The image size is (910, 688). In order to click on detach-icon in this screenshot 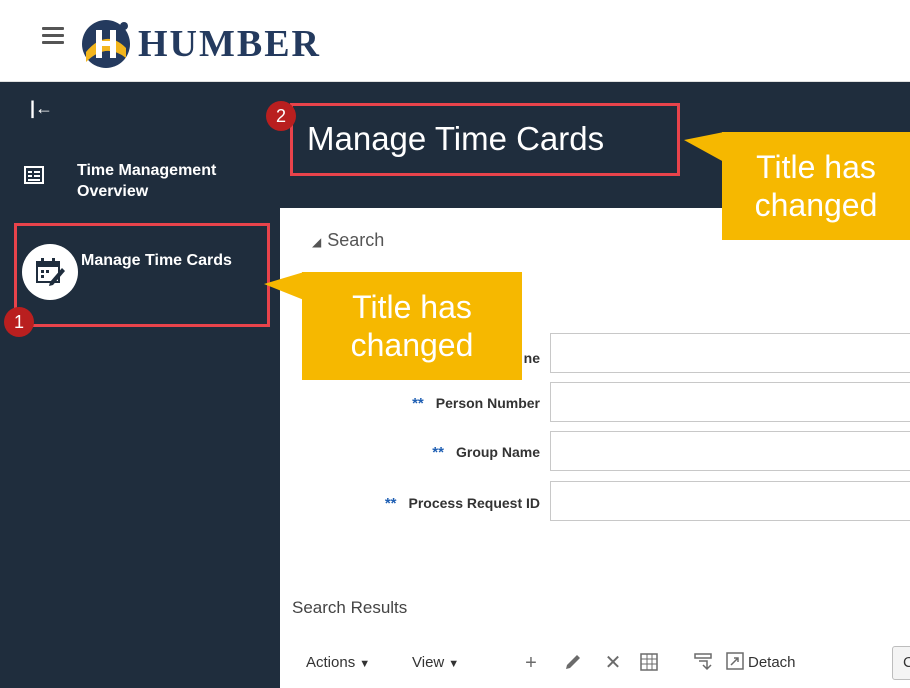, I will do `click(735, 661)`.